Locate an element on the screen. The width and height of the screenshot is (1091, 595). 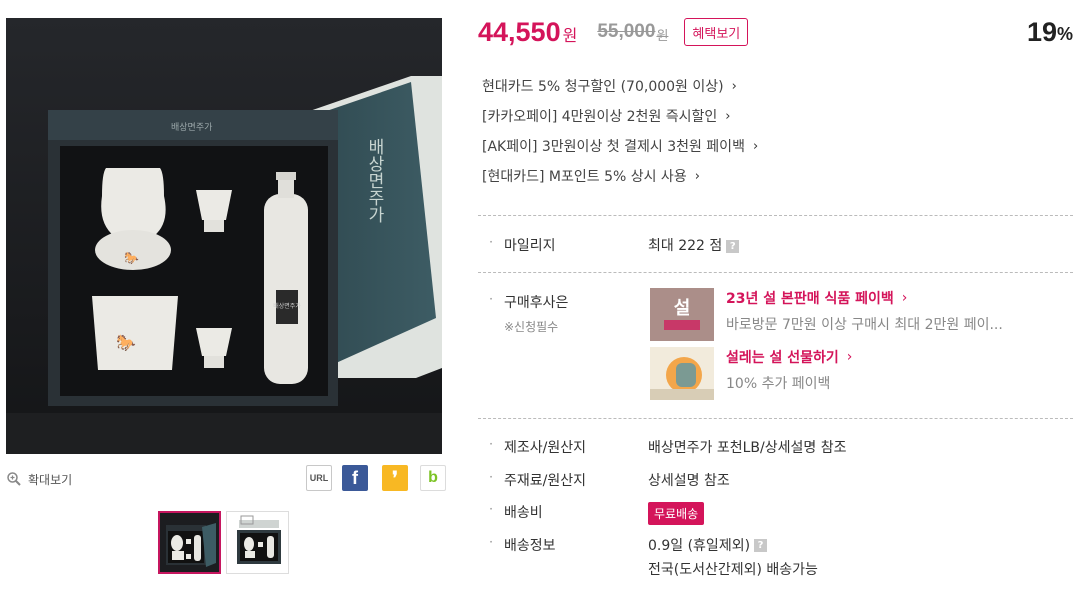
shipping-fee-row: · 배송비 무료배송 is located at coordinates (591, 513).